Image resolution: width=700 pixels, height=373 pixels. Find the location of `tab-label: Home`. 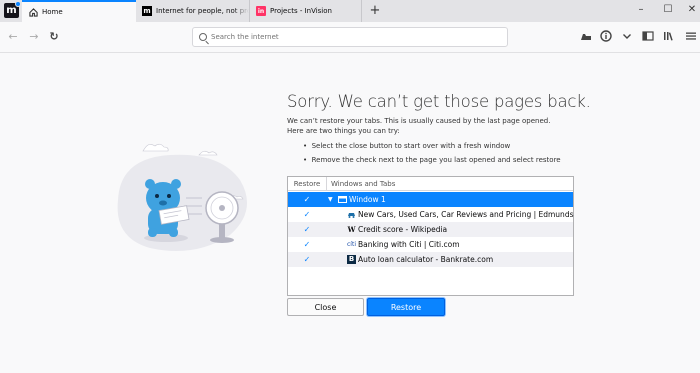

tab-label: Home is located at coordinates (52, 12).